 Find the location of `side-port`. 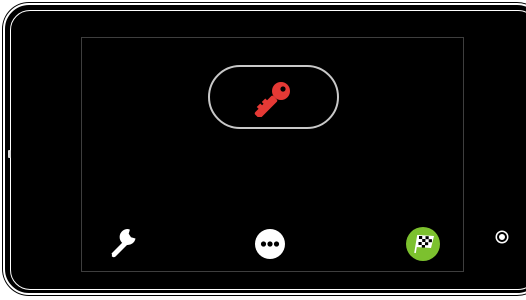

side-port is located at coordinates (9, 154).